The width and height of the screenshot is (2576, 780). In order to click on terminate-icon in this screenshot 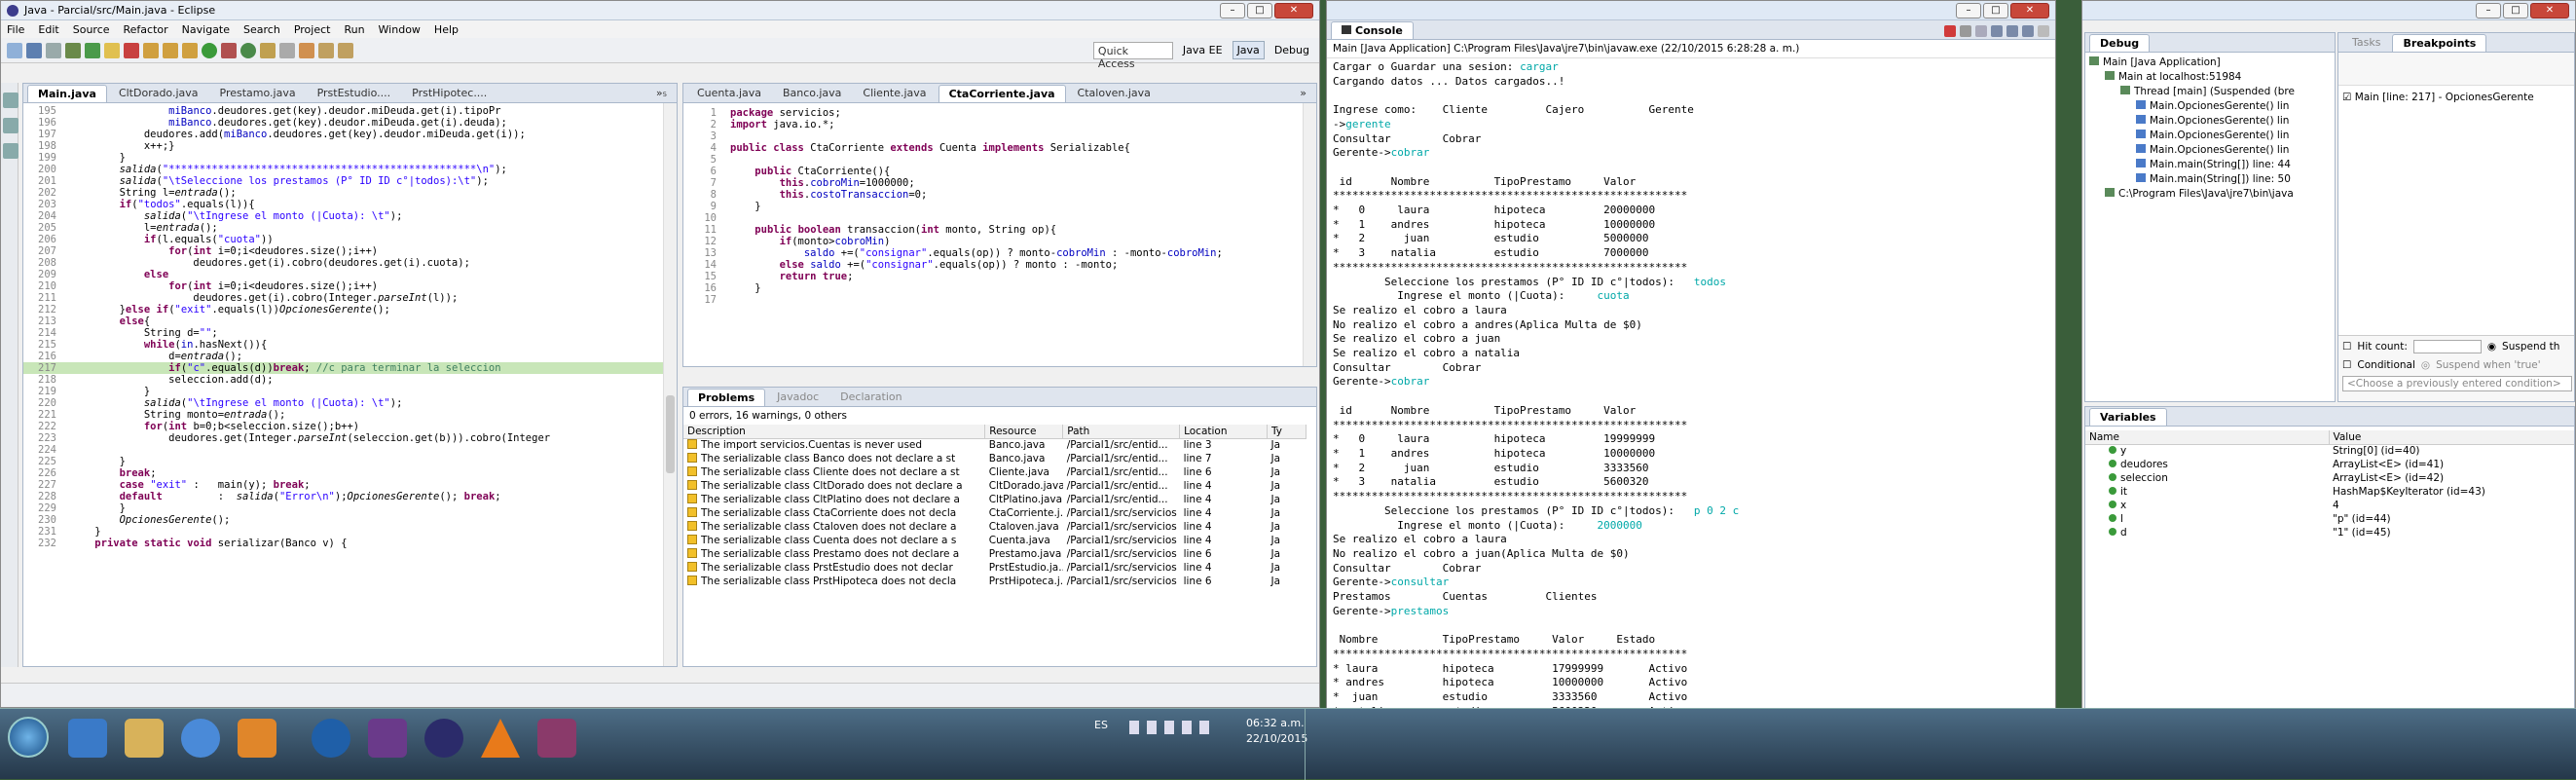, I will do `click(131, 50)`.